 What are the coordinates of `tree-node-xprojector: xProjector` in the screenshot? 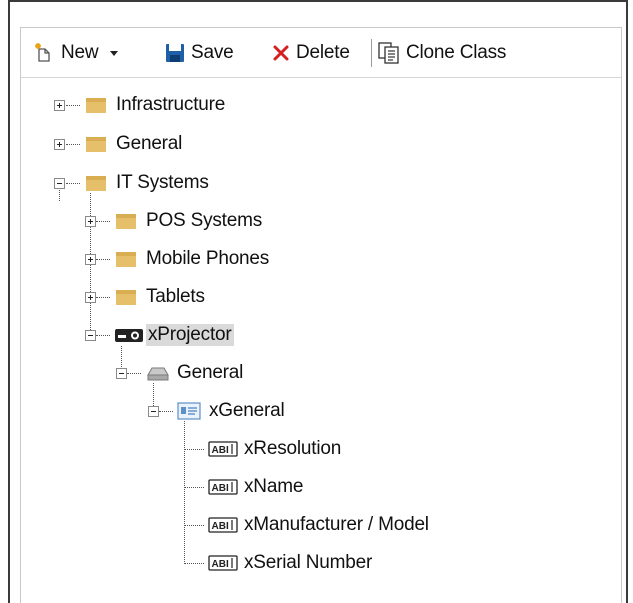 It's located at (174, 335).